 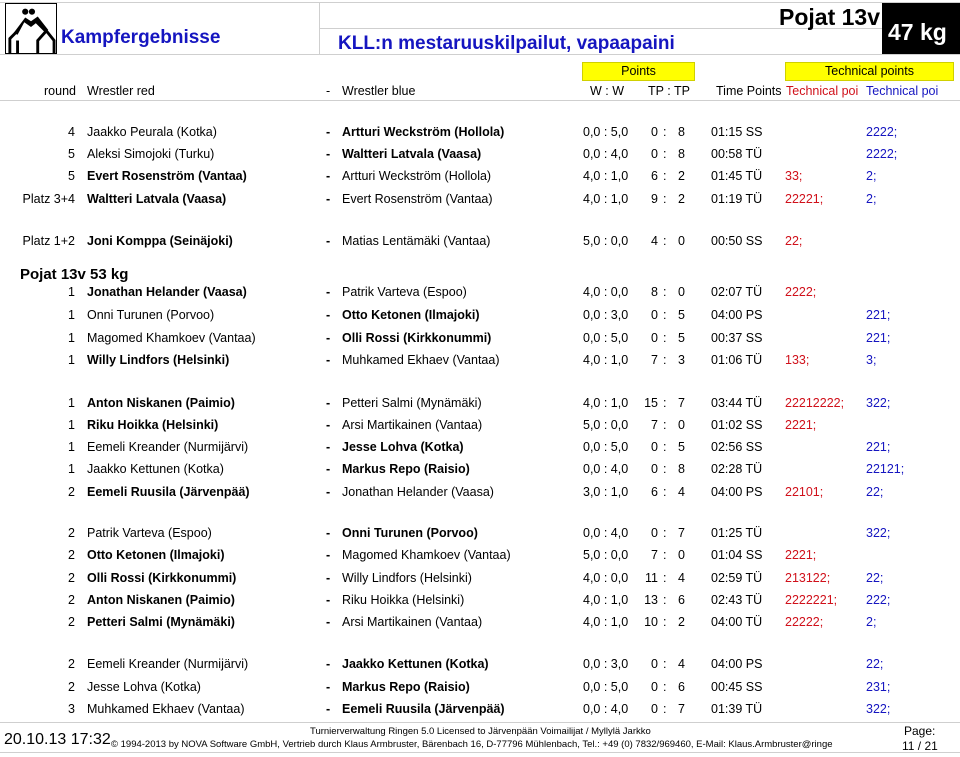 I want to click on time-and-result: 02:43 TÜ, so click(x=737, y=600).